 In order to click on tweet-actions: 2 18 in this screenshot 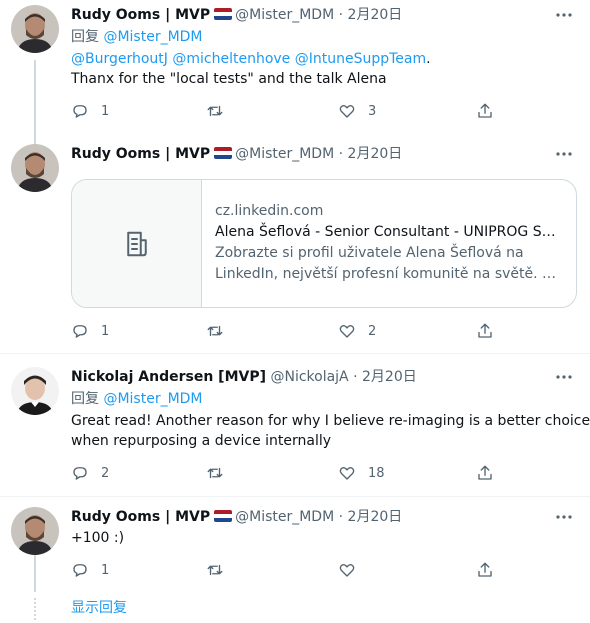, I will do `click(286, 473)`.